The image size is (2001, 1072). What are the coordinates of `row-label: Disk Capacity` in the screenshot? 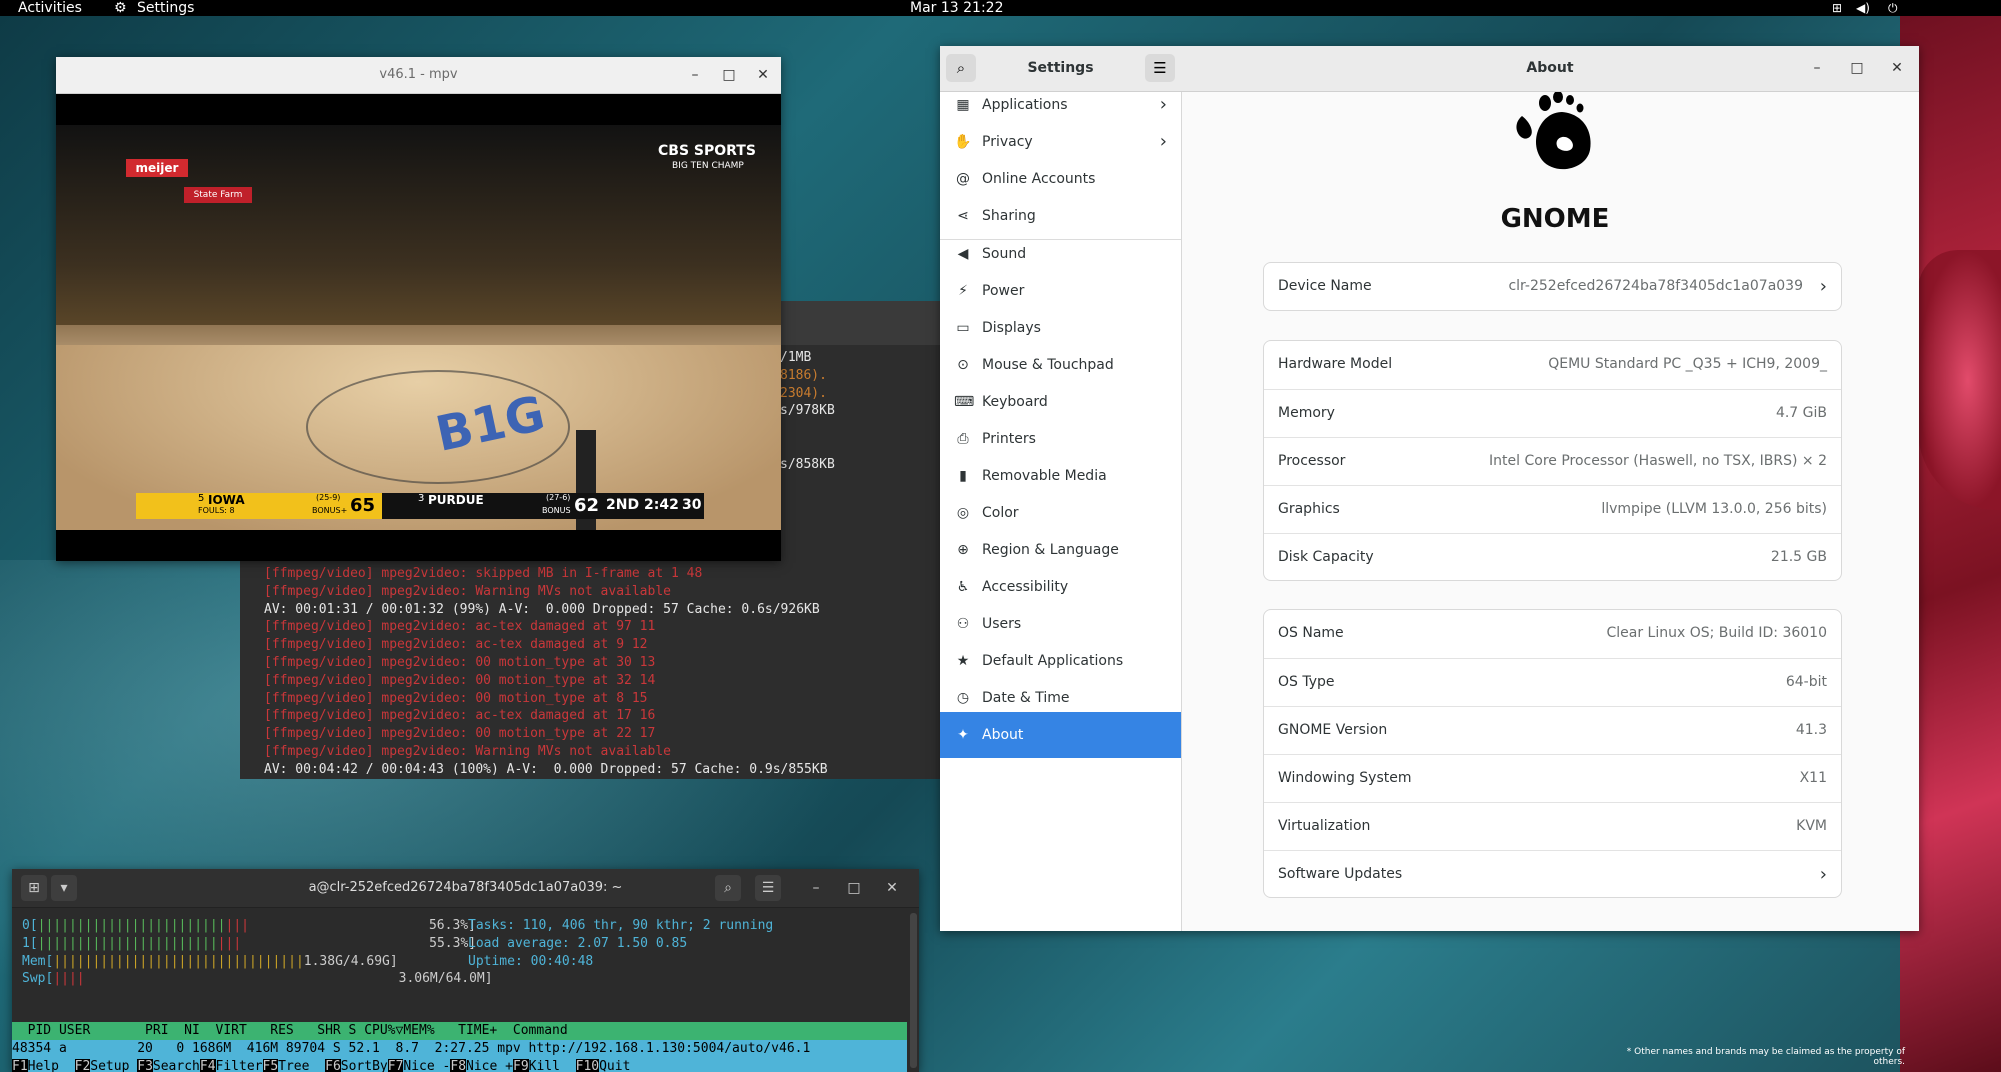 It's located at (1326, 557).